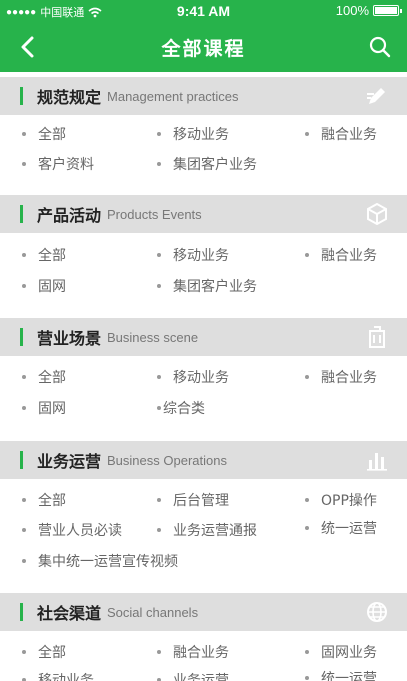  What do you see at coordinates (387, 10) in the screenshot?
I see `battery-icon` at bounding box center [387, 10].